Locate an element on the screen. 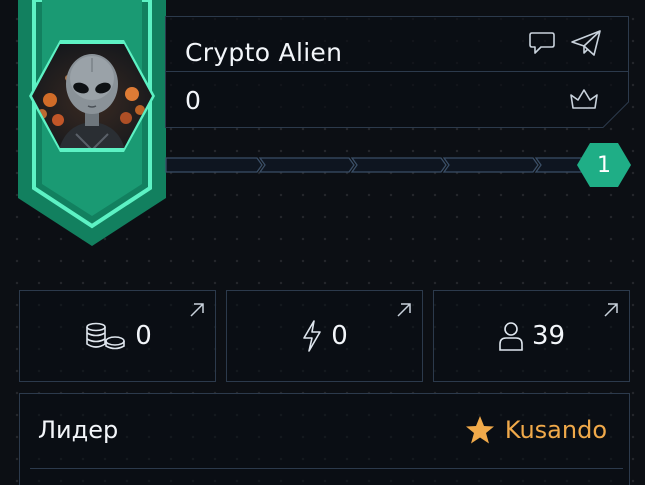  user-icon is located at coordinates (511, 336).